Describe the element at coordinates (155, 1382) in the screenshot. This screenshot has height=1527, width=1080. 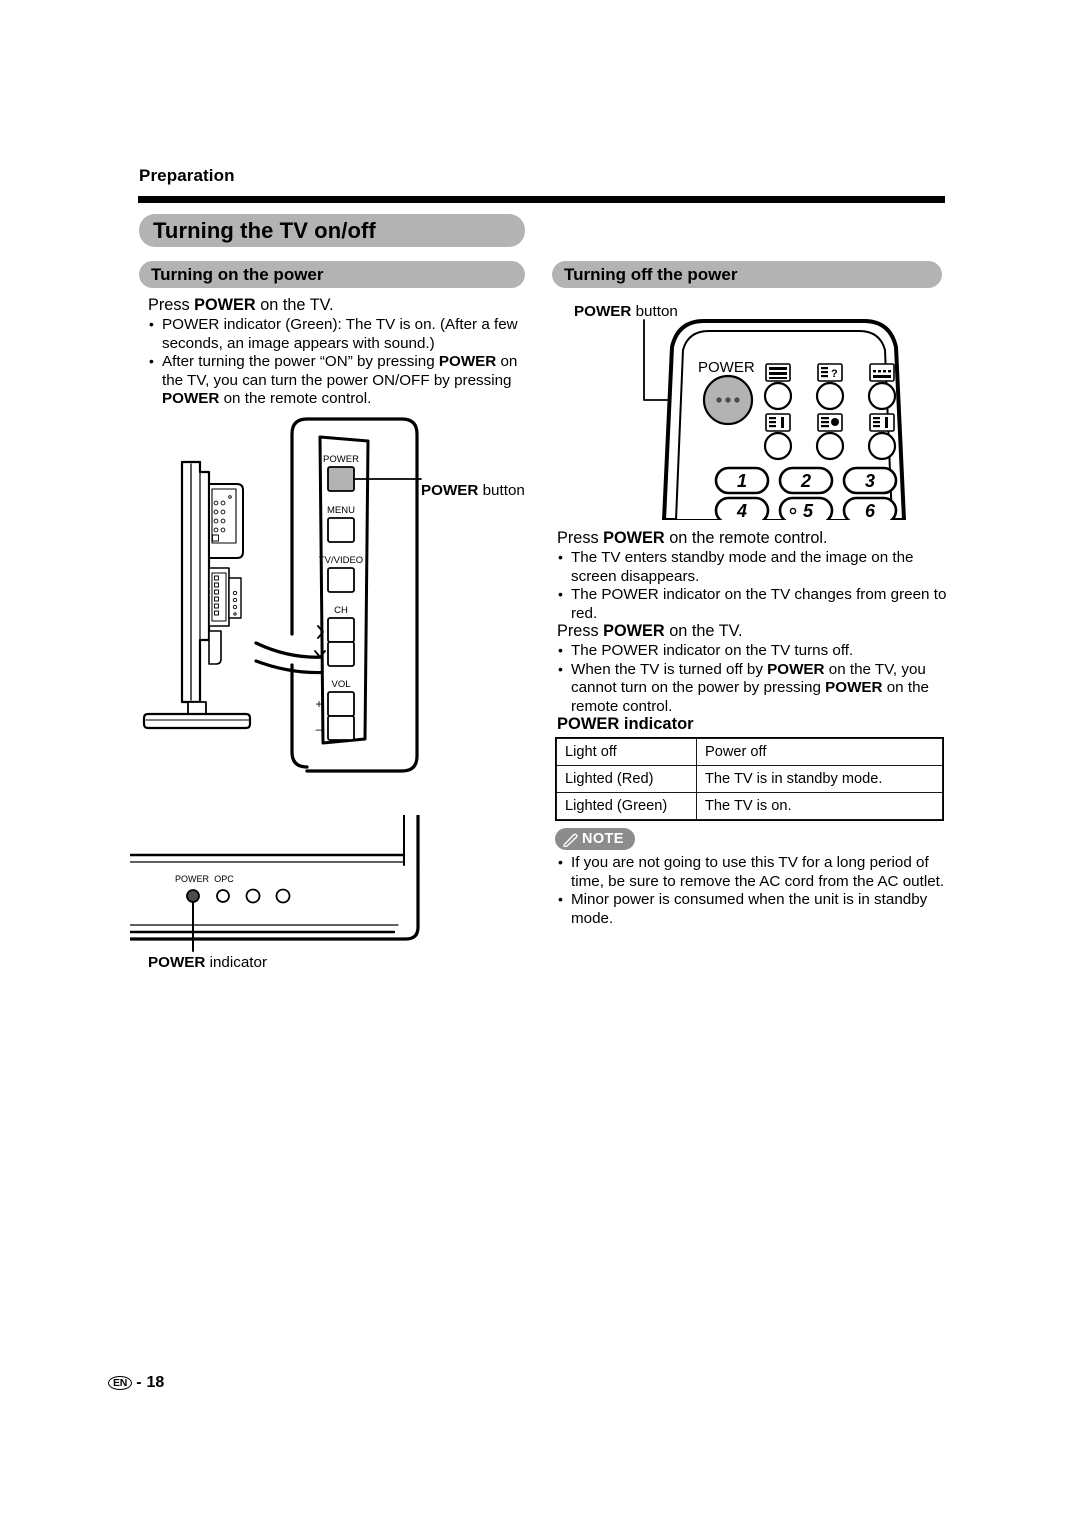
I see `page-number: 18` at that location.